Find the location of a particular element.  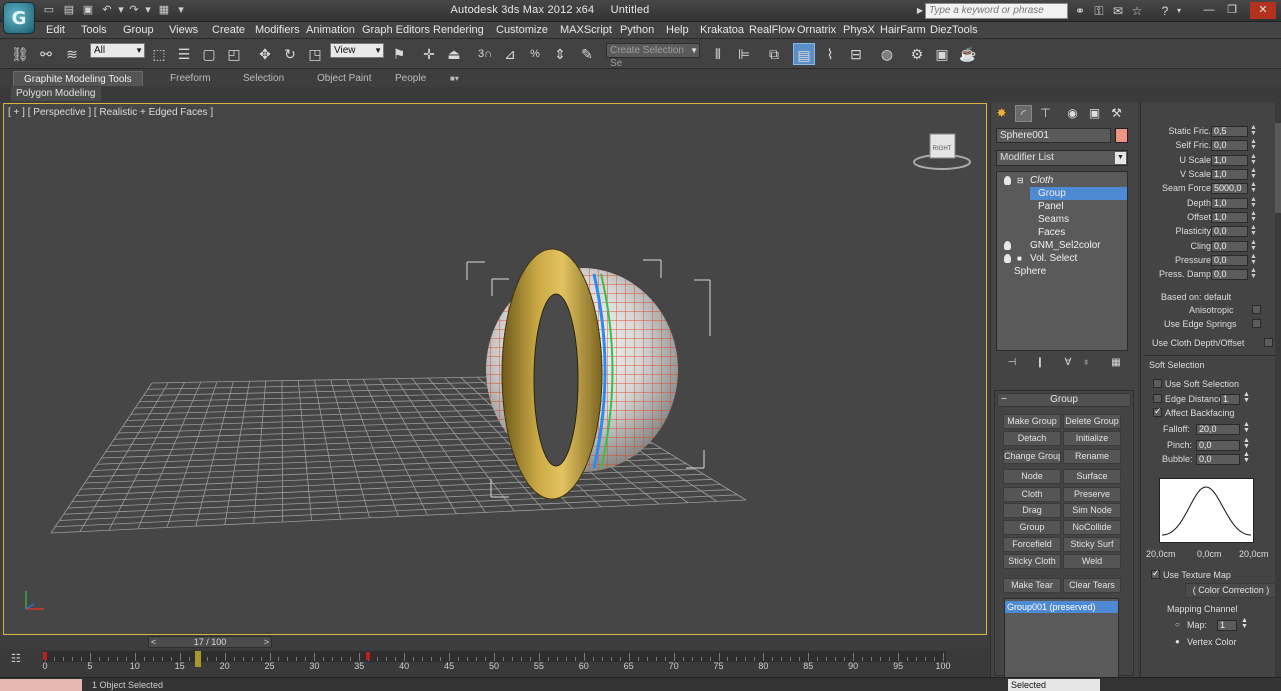

current-frame-marker is located at coordinates (197, 659).